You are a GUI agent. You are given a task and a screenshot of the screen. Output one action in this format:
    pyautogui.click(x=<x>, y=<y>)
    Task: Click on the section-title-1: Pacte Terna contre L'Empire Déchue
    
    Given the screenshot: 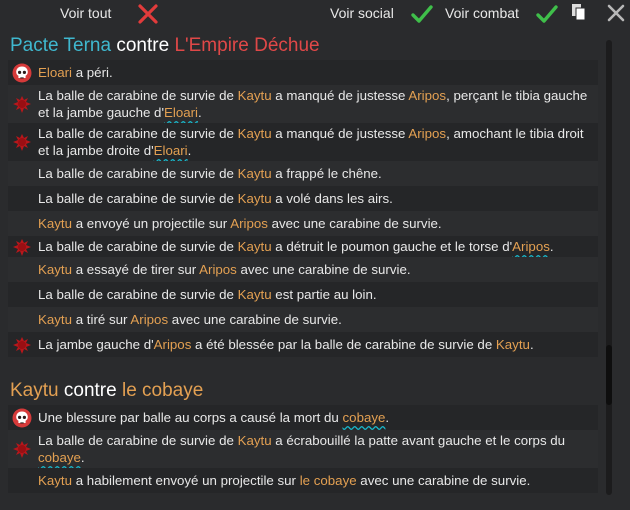 What is the action you would take?
    pyautogui.click(x=303, y=46)
    